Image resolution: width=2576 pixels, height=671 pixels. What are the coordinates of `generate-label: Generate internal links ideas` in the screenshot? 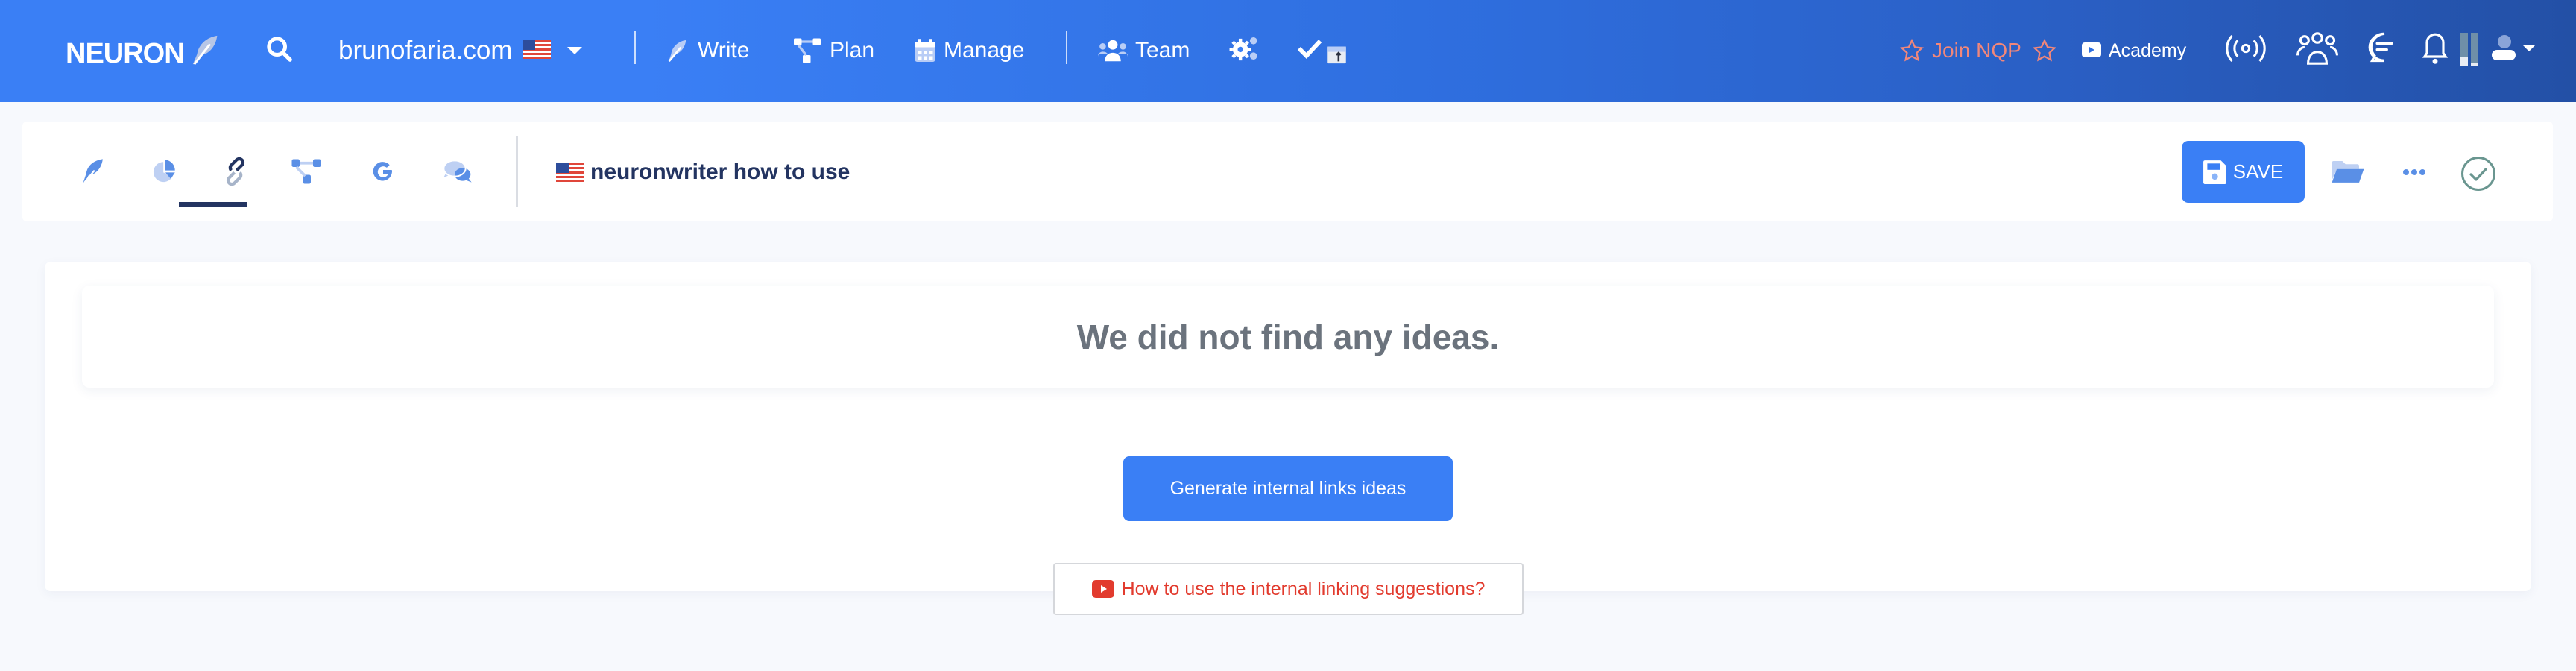 It's located at (1288, 488).